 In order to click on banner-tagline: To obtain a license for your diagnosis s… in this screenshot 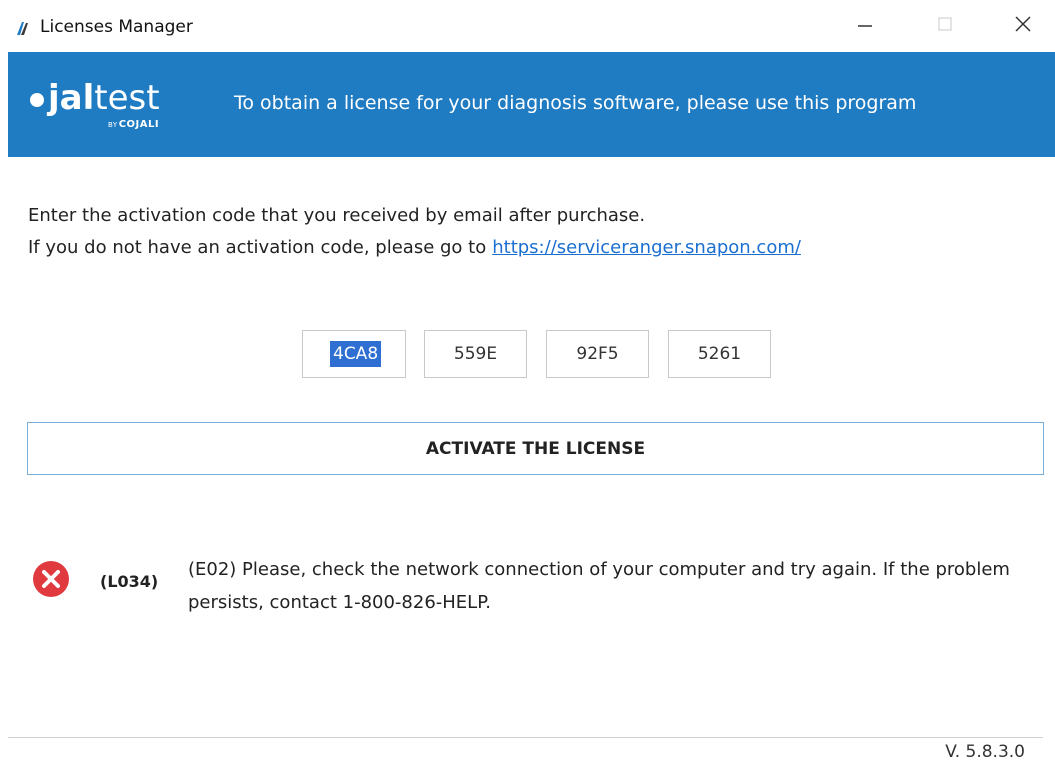, I will do `click(575, 103)`.